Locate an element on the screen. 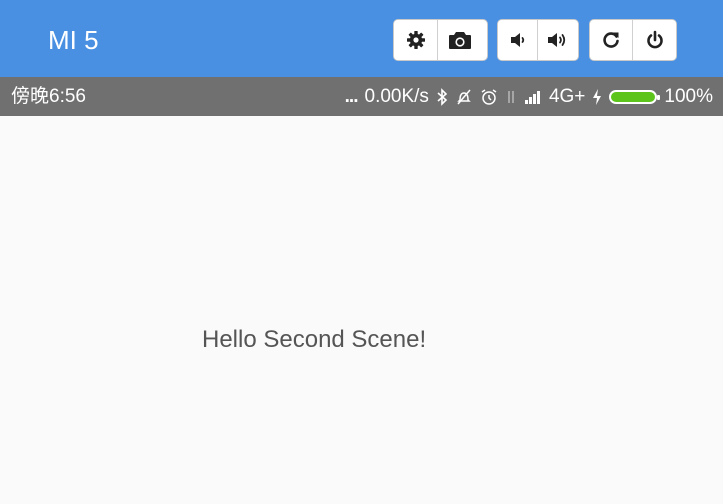  volume-down-icon is located at coordinates (517, 40).